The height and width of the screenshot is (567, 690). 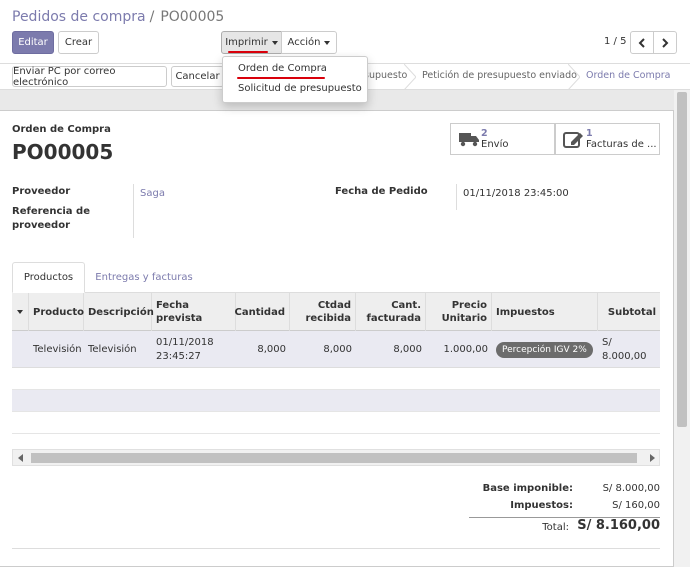 I want to click on cell-taxes: Percepción IGV 2%, so click(x=545, y=349).